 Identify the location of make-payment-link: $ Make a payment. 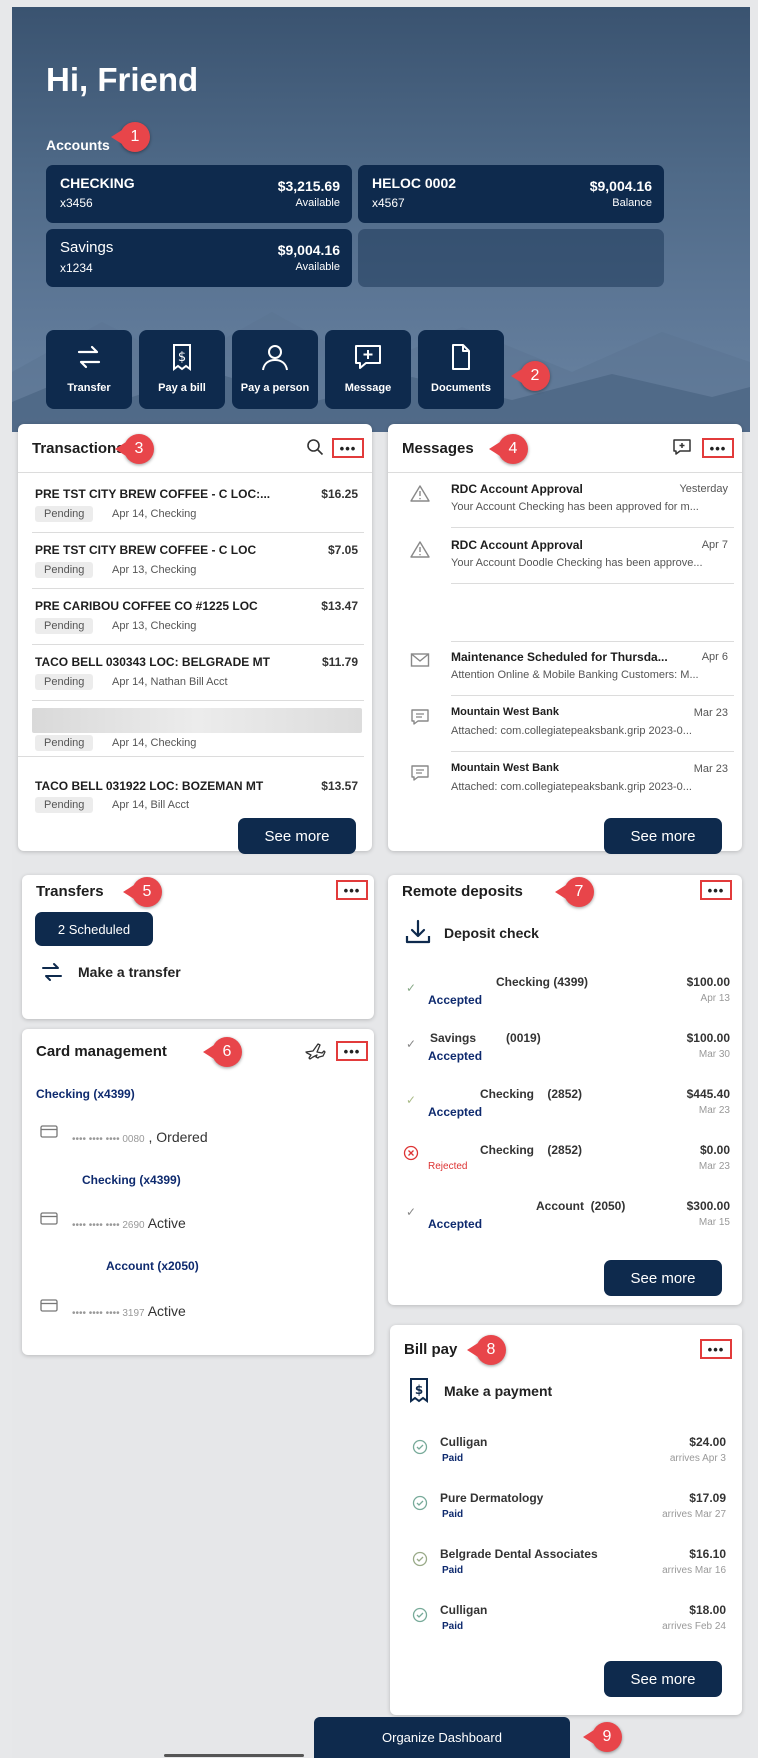
(558, 1392).